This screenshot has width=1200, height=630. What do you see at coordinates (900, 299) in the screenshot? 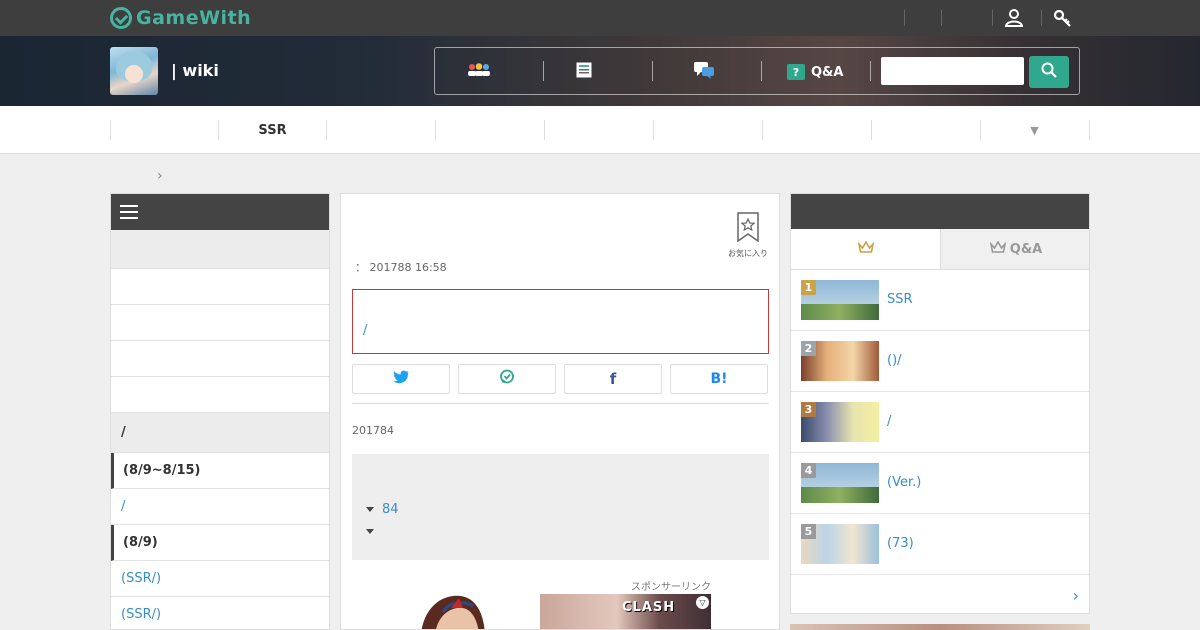
I see `ranking-item-label: SSR` at bounding box center [900, 299].